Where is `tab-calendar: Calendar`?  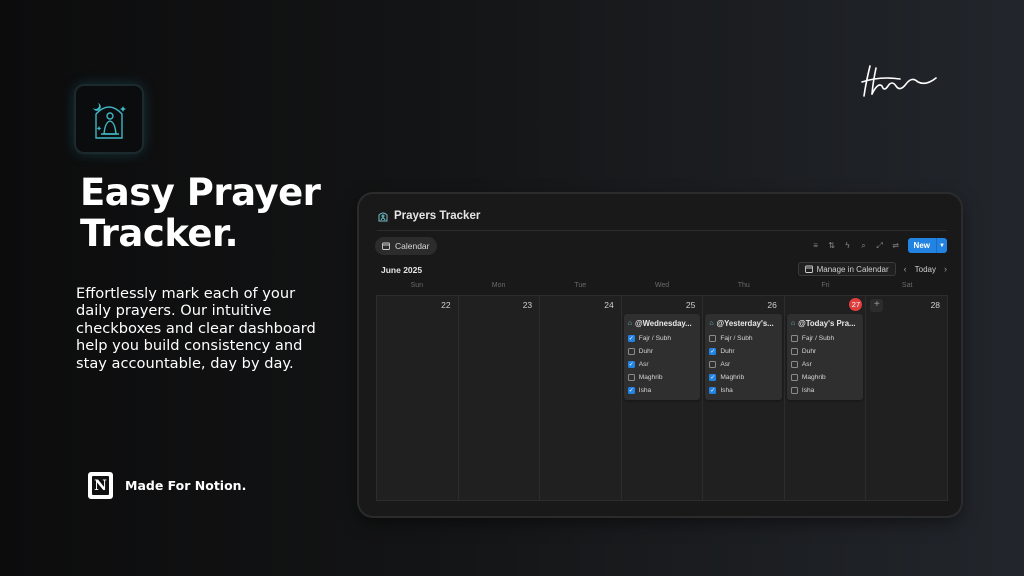
tab-calendar: Calendar is located at coordinates (406, 246).